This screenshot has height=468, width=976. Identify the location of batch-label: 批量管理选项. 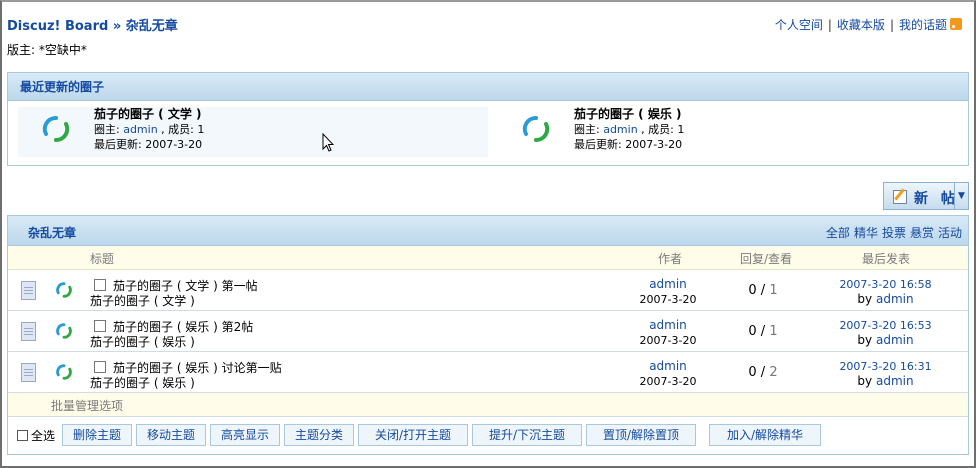
(87, 406).